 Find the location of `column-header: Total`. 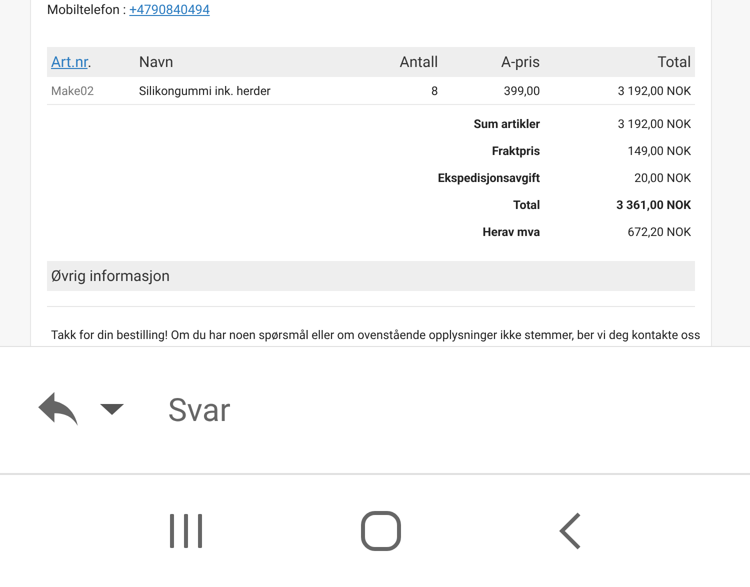

column-header: Total is located at coordinates (674, 61).